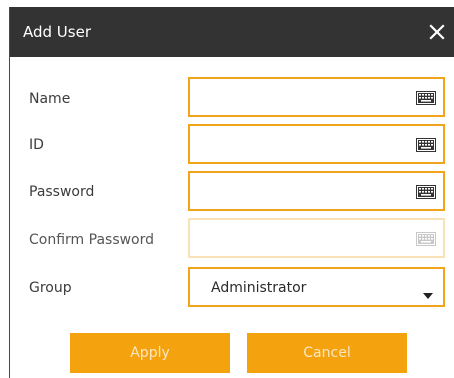 This screenshot has width=454, height=378. What do you see at coordinates (310, 97) in the screenshot?
I see `name-input` at bounding box center [310, 97].